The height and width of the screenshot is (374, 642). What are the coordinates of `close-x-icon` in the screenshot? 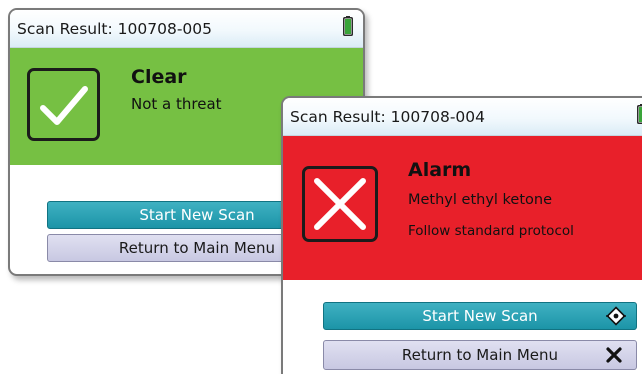 It's located at (614, 355).